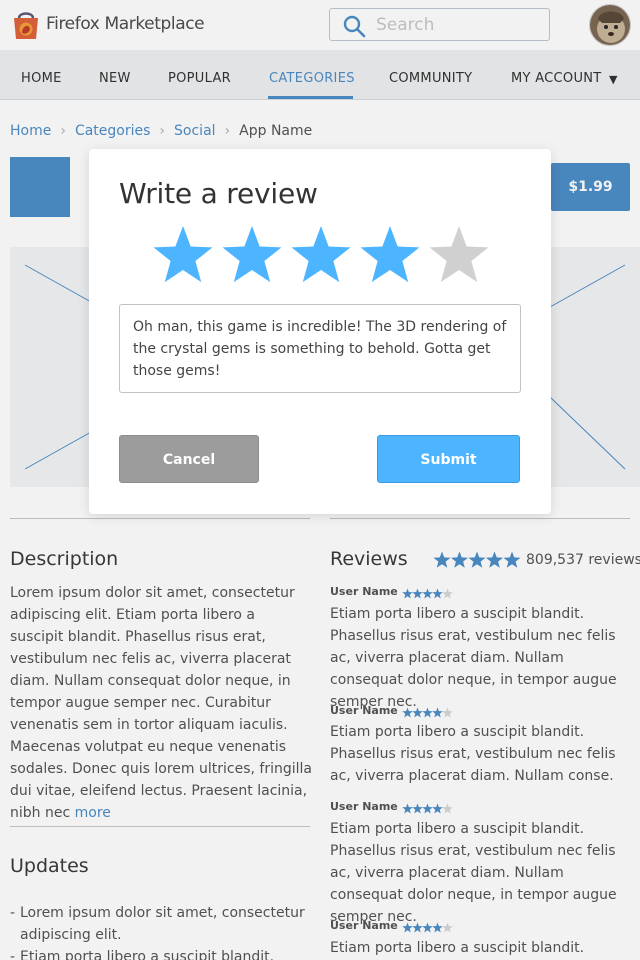 The image size is (640, 960). I want to click on cancel-button: Cancel, so click(189, 459).